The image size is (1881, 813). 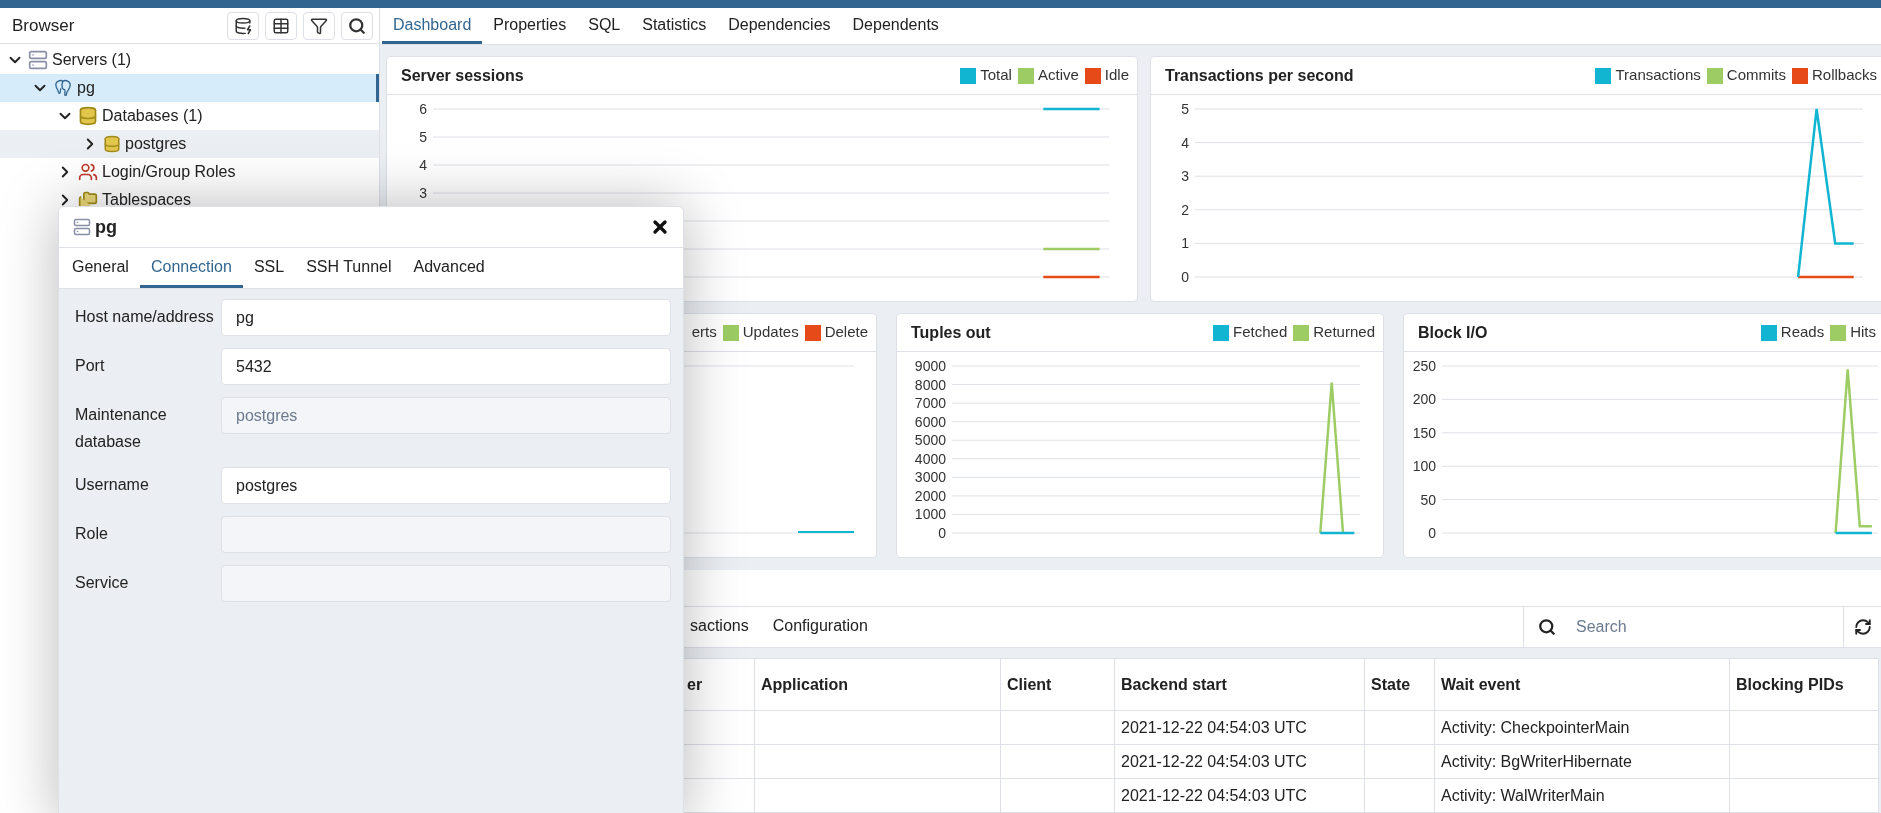 I want to click on axis-tick-label: 50, so click(x=1428, y=499).